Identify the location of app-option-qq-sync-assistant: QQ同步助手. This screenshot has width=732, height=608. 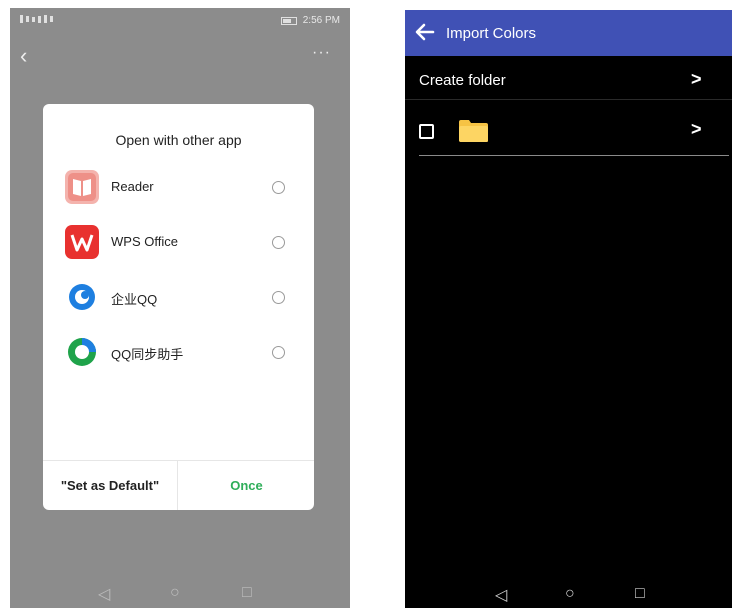
(178, 352).